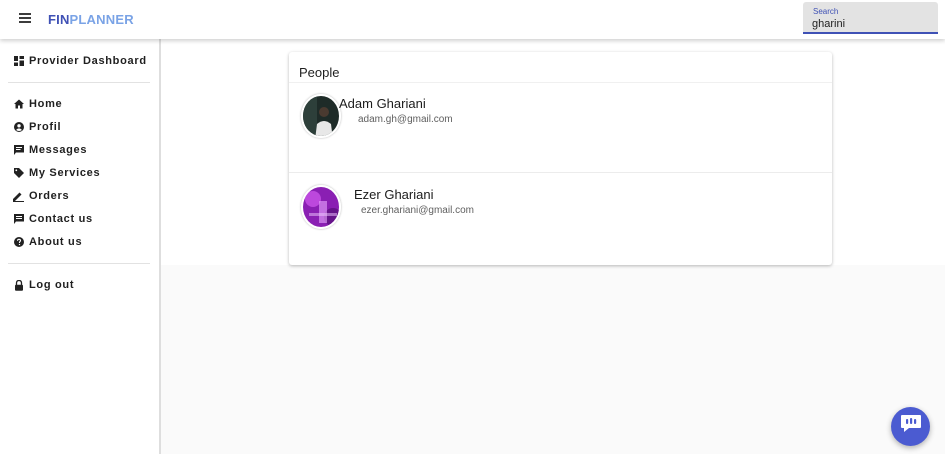  Describe the element at coordinates (49, 196) in the screenshot. I see `sidebar-item-label: Orders` at that location.